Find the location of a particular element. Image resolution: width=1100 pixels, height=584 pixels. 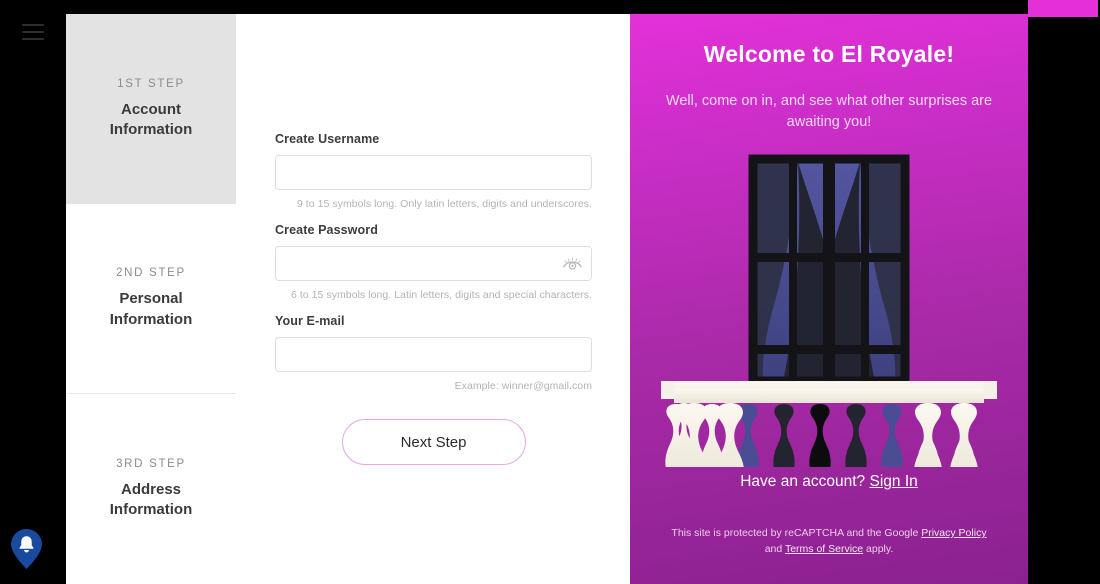

sign-in-link: Sign In is located at coordinates (894, 481).